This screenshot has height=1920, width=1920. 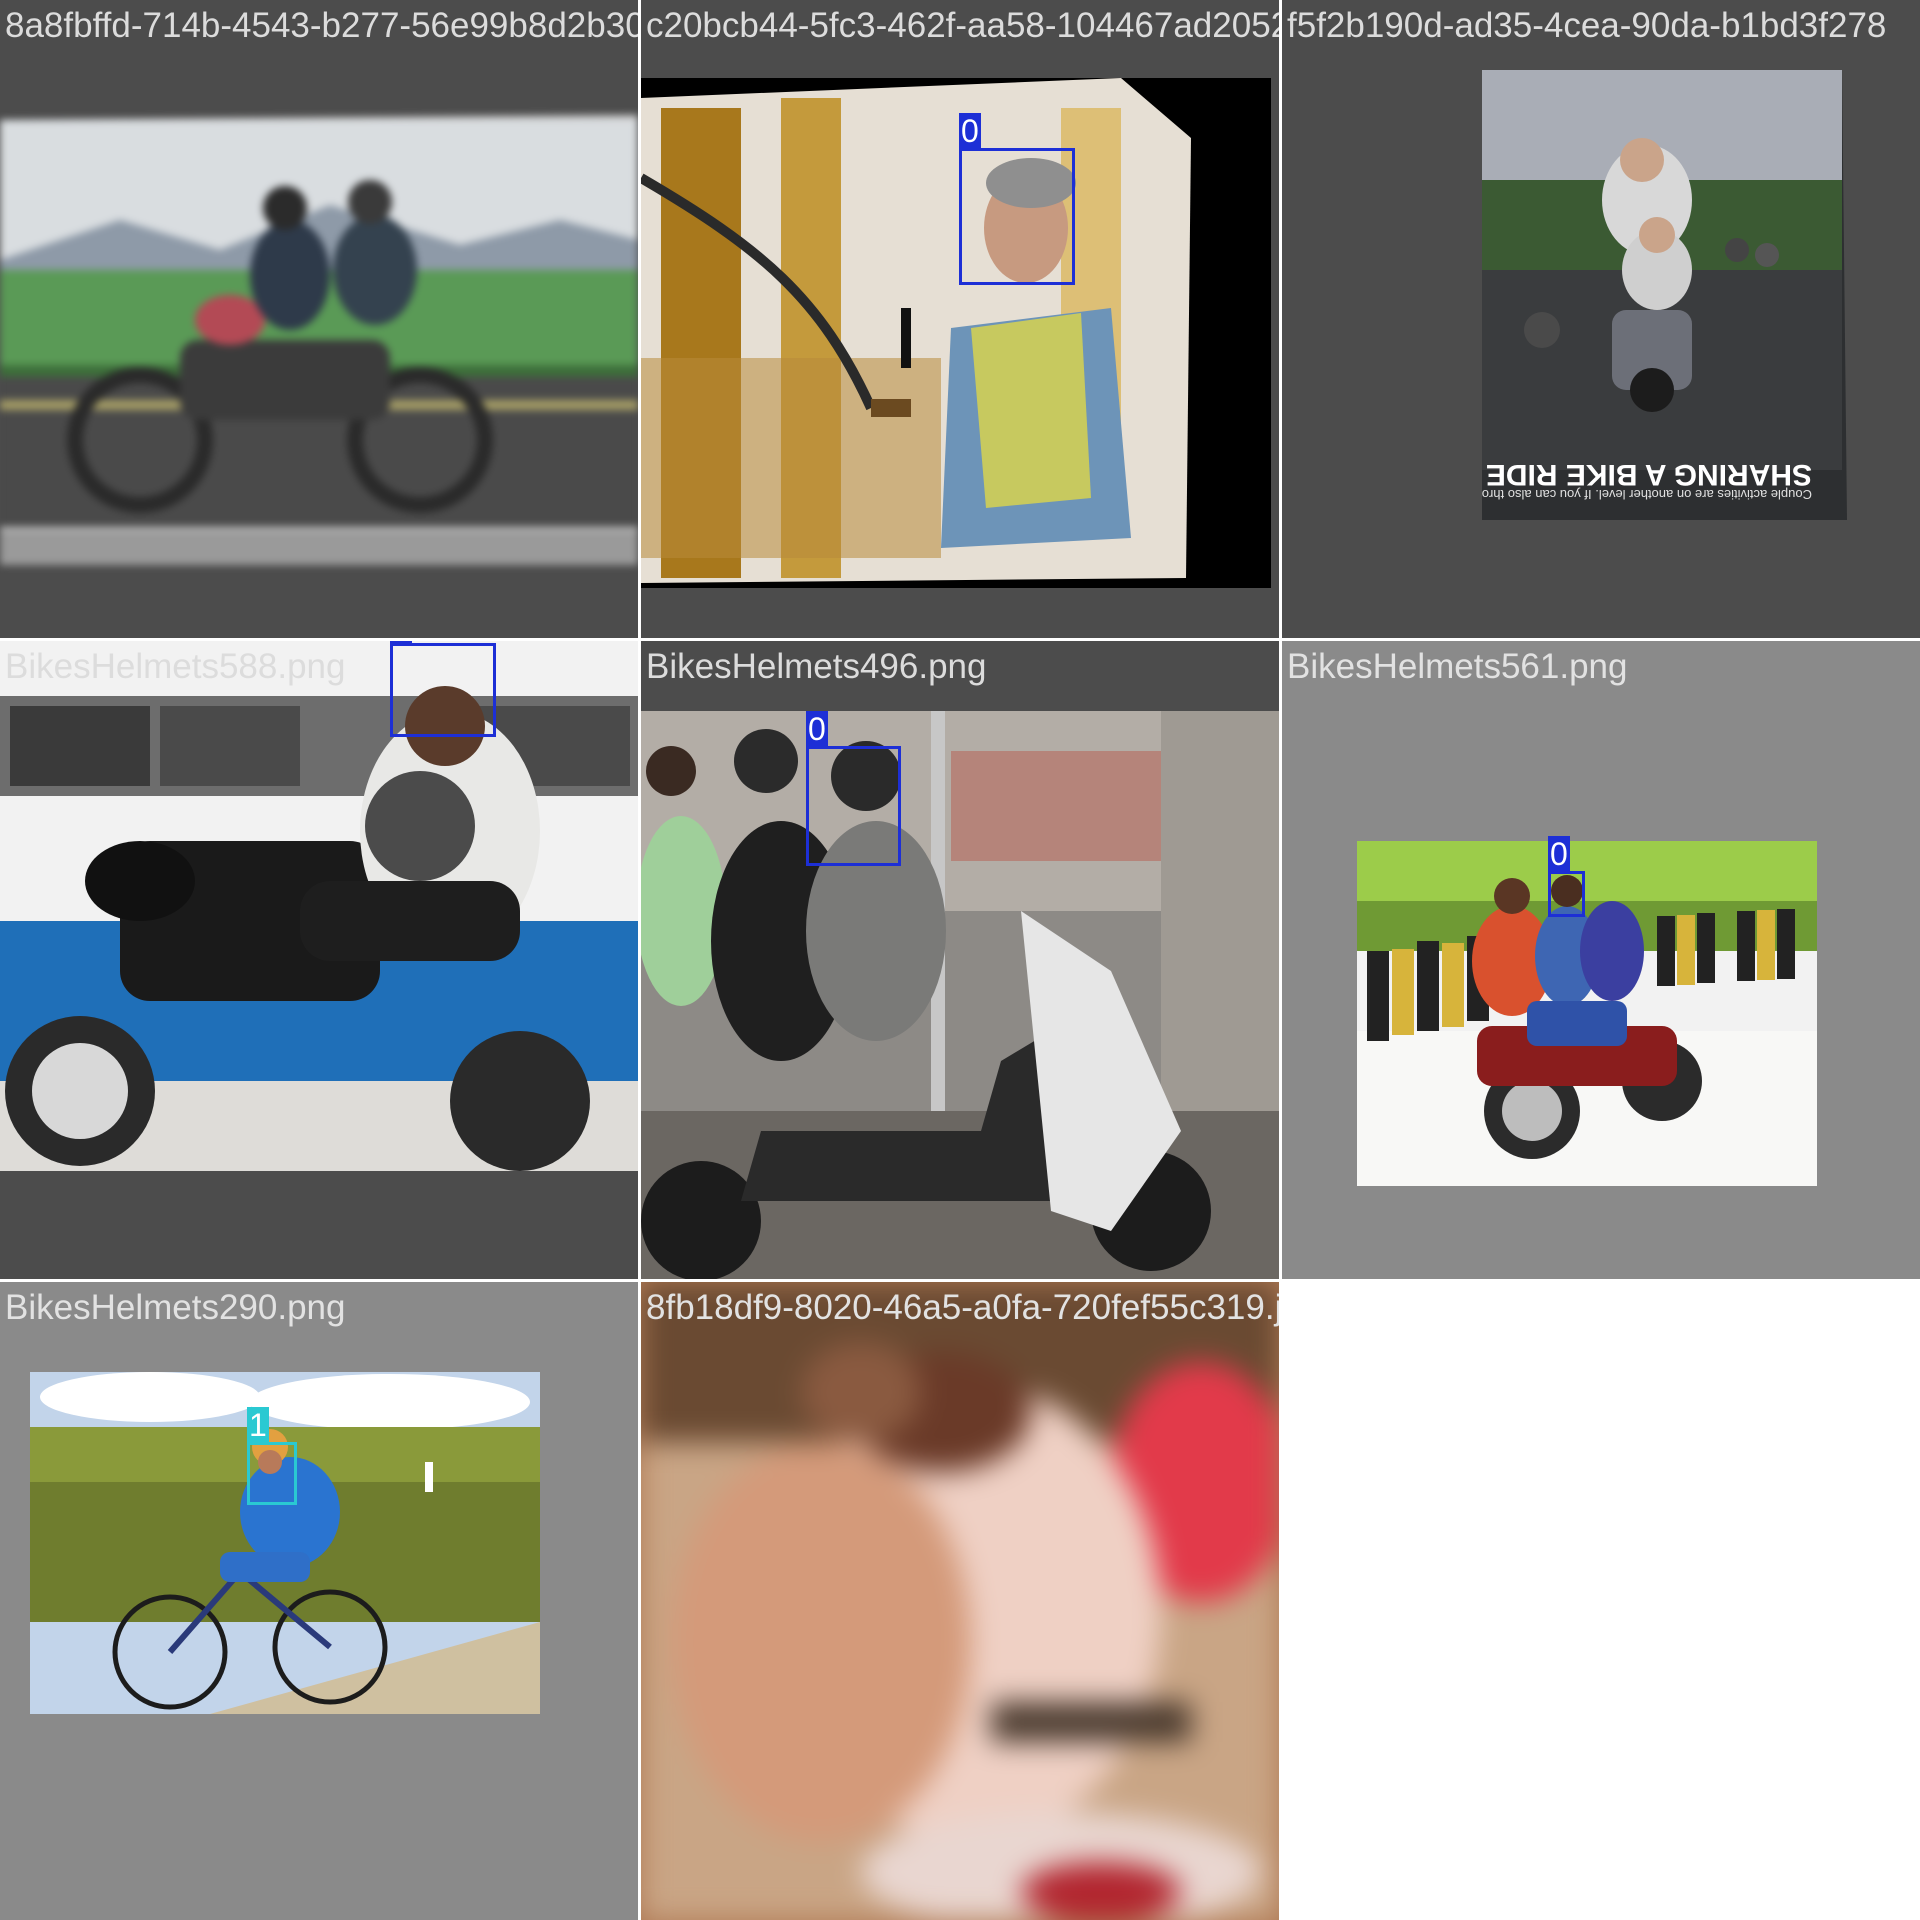 I want to click on tile-6-photo, so click(x=1587, y=1013).